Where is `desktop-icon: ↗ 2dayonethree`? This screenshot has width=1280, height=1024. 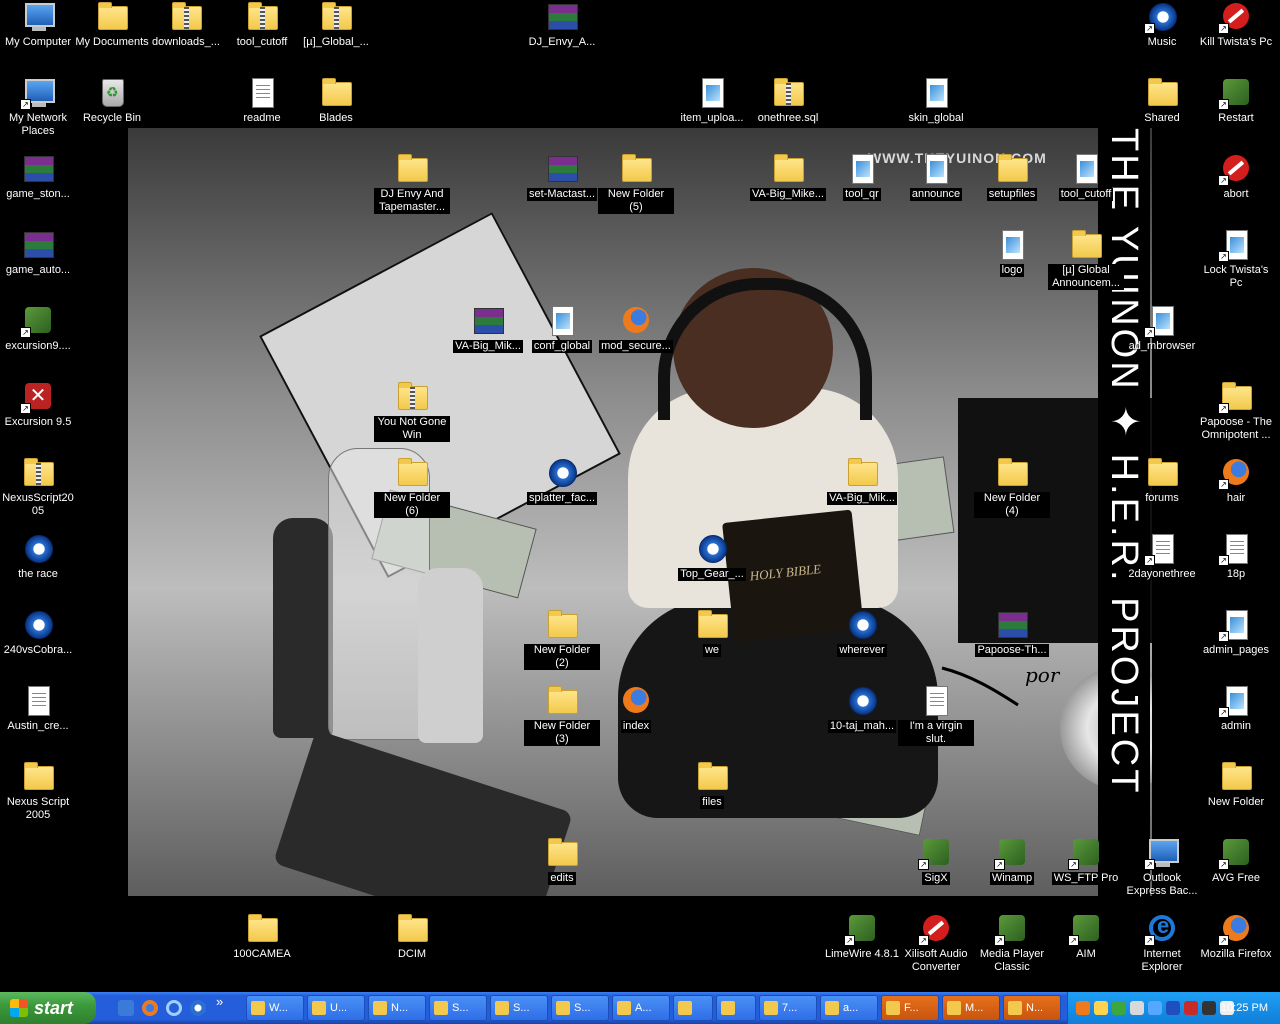
desktop-icon: ↗ 2dayonethree is located at coordinates (1162, 556).